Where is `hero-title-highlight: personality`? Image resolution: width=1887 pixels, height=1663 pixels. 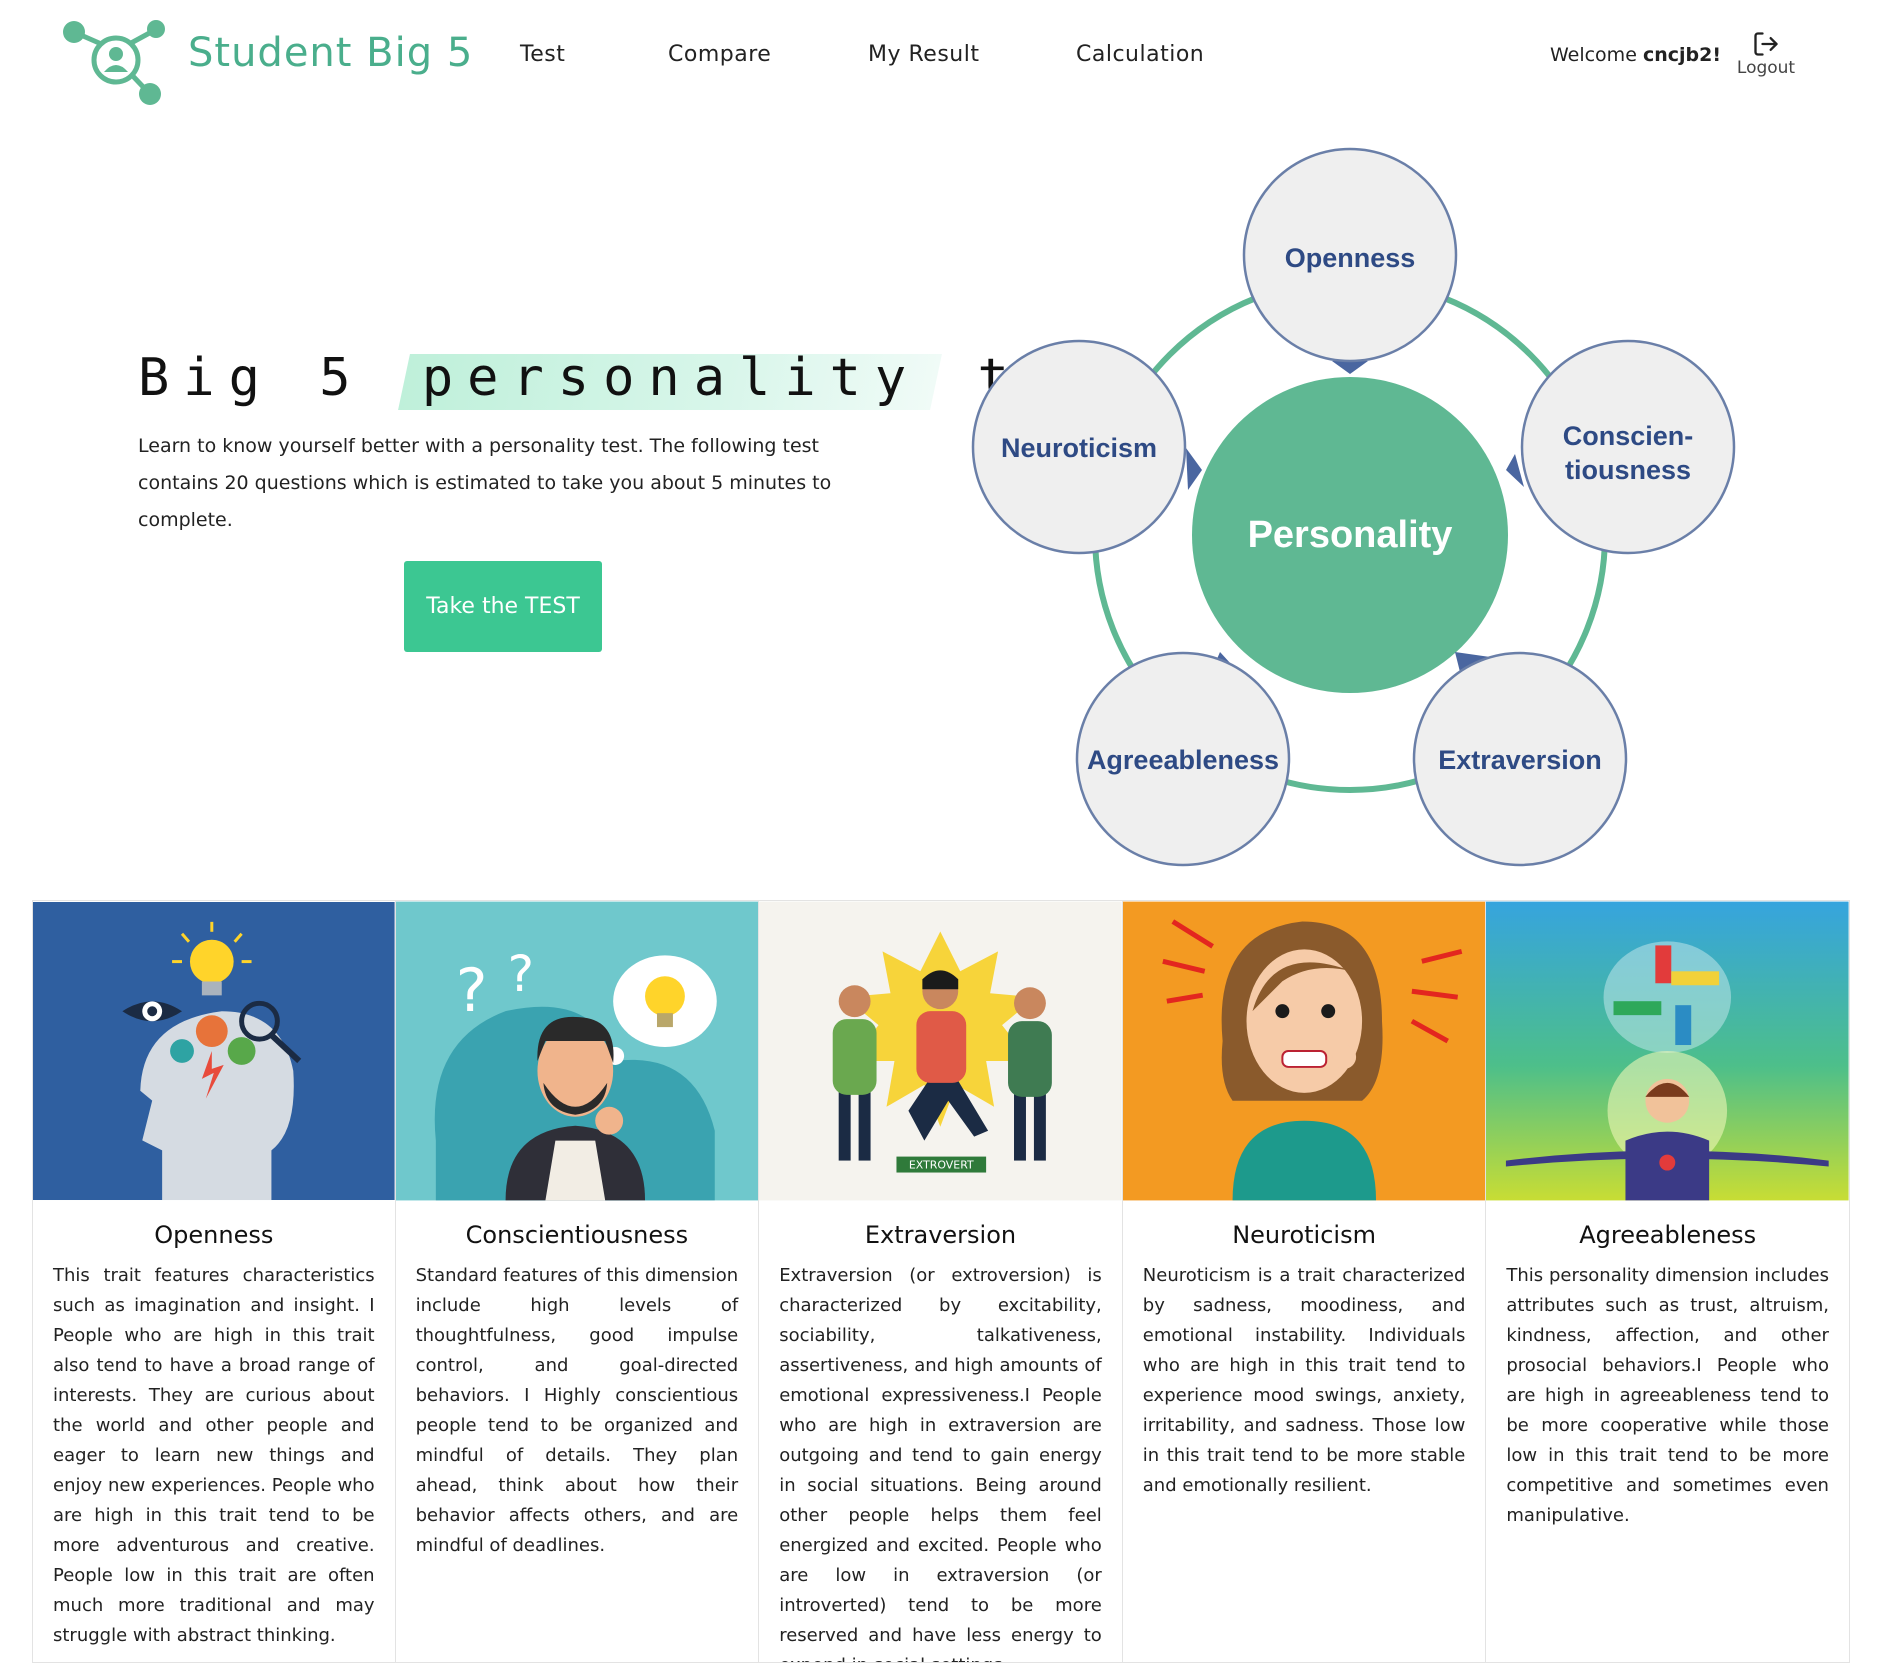
hero-title-highlight: personality is located at coordinates (671, 378).